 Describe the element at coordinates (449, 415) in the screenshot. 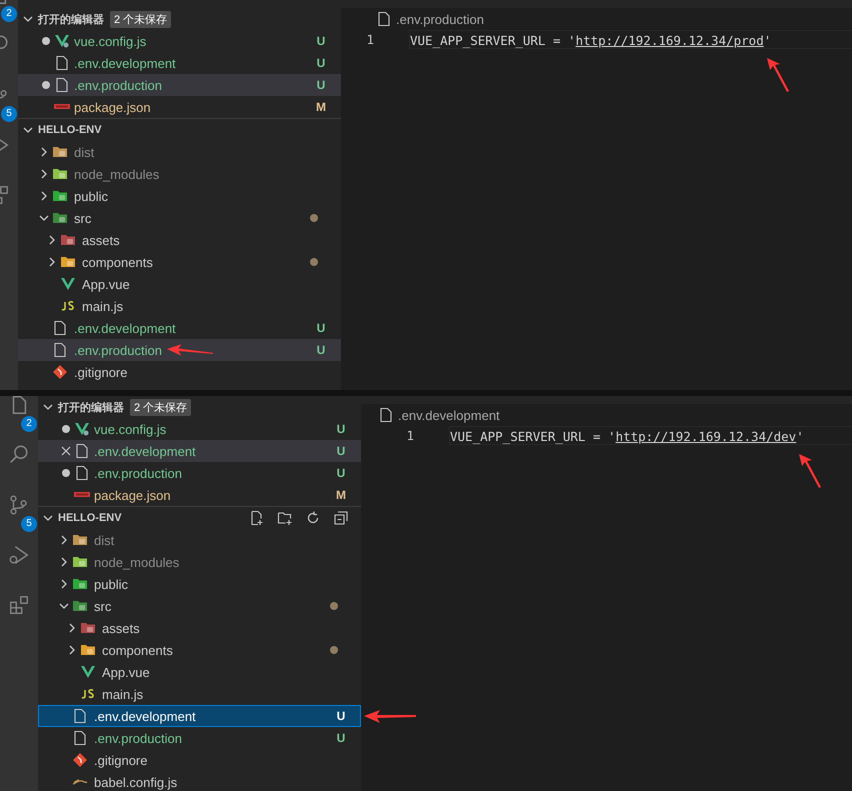

I see `breadcrumb: .env.development` at that location.